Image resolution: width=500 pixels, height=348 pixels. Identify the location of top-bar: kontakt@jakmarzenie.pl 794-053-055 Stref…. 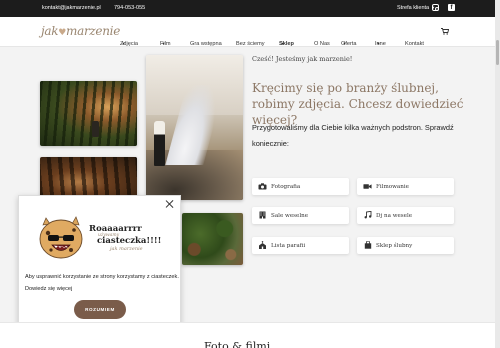
(250, 8).